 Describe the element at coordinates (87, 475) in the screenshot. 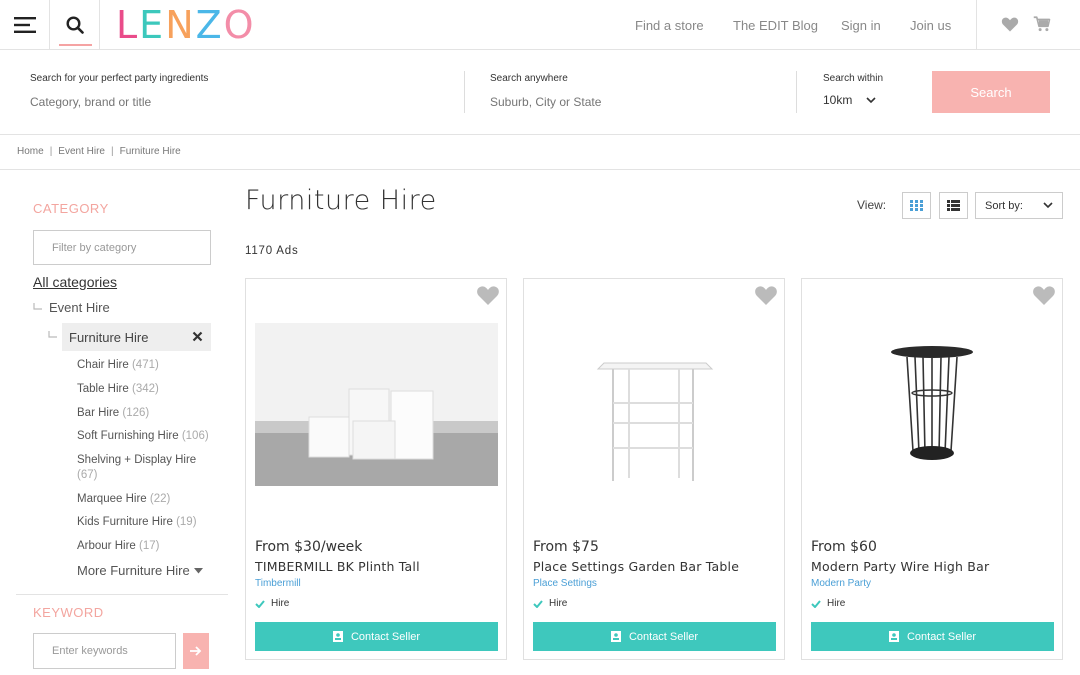

I see `subcategory-count: (67)` at that location.